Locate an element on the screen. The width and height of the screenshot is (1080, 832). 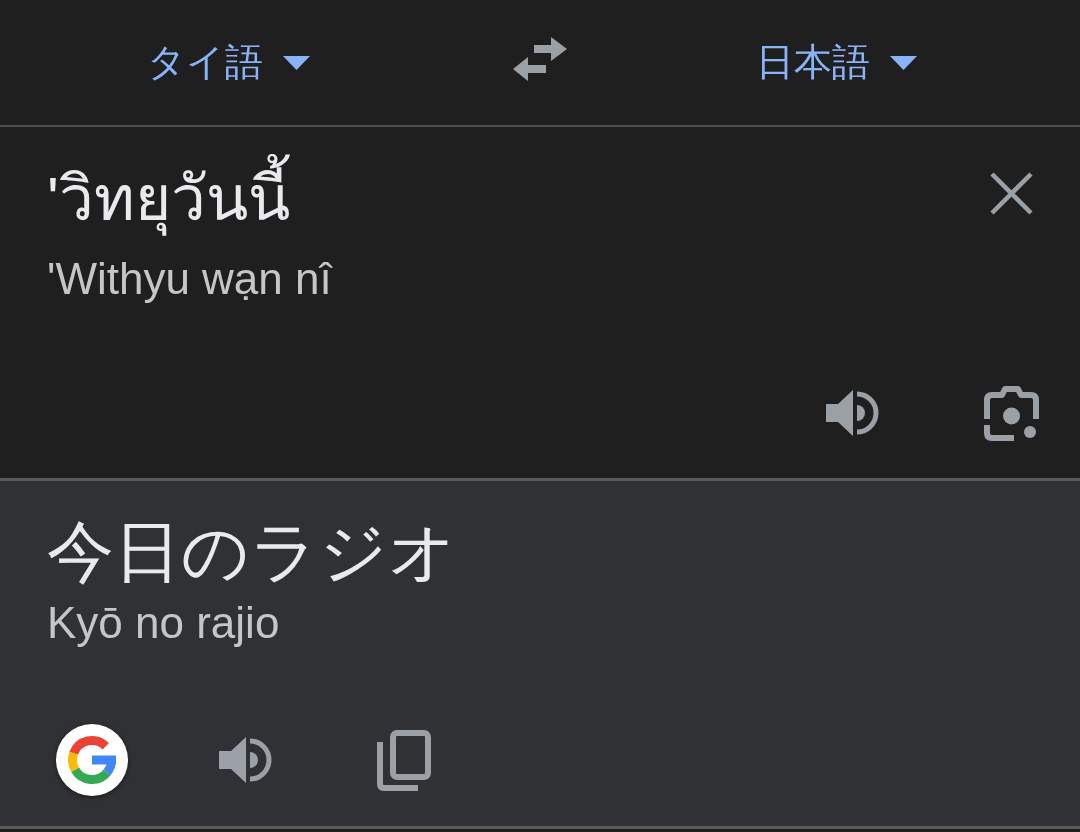
g-logo-icon is located at coordinates (92, 760).